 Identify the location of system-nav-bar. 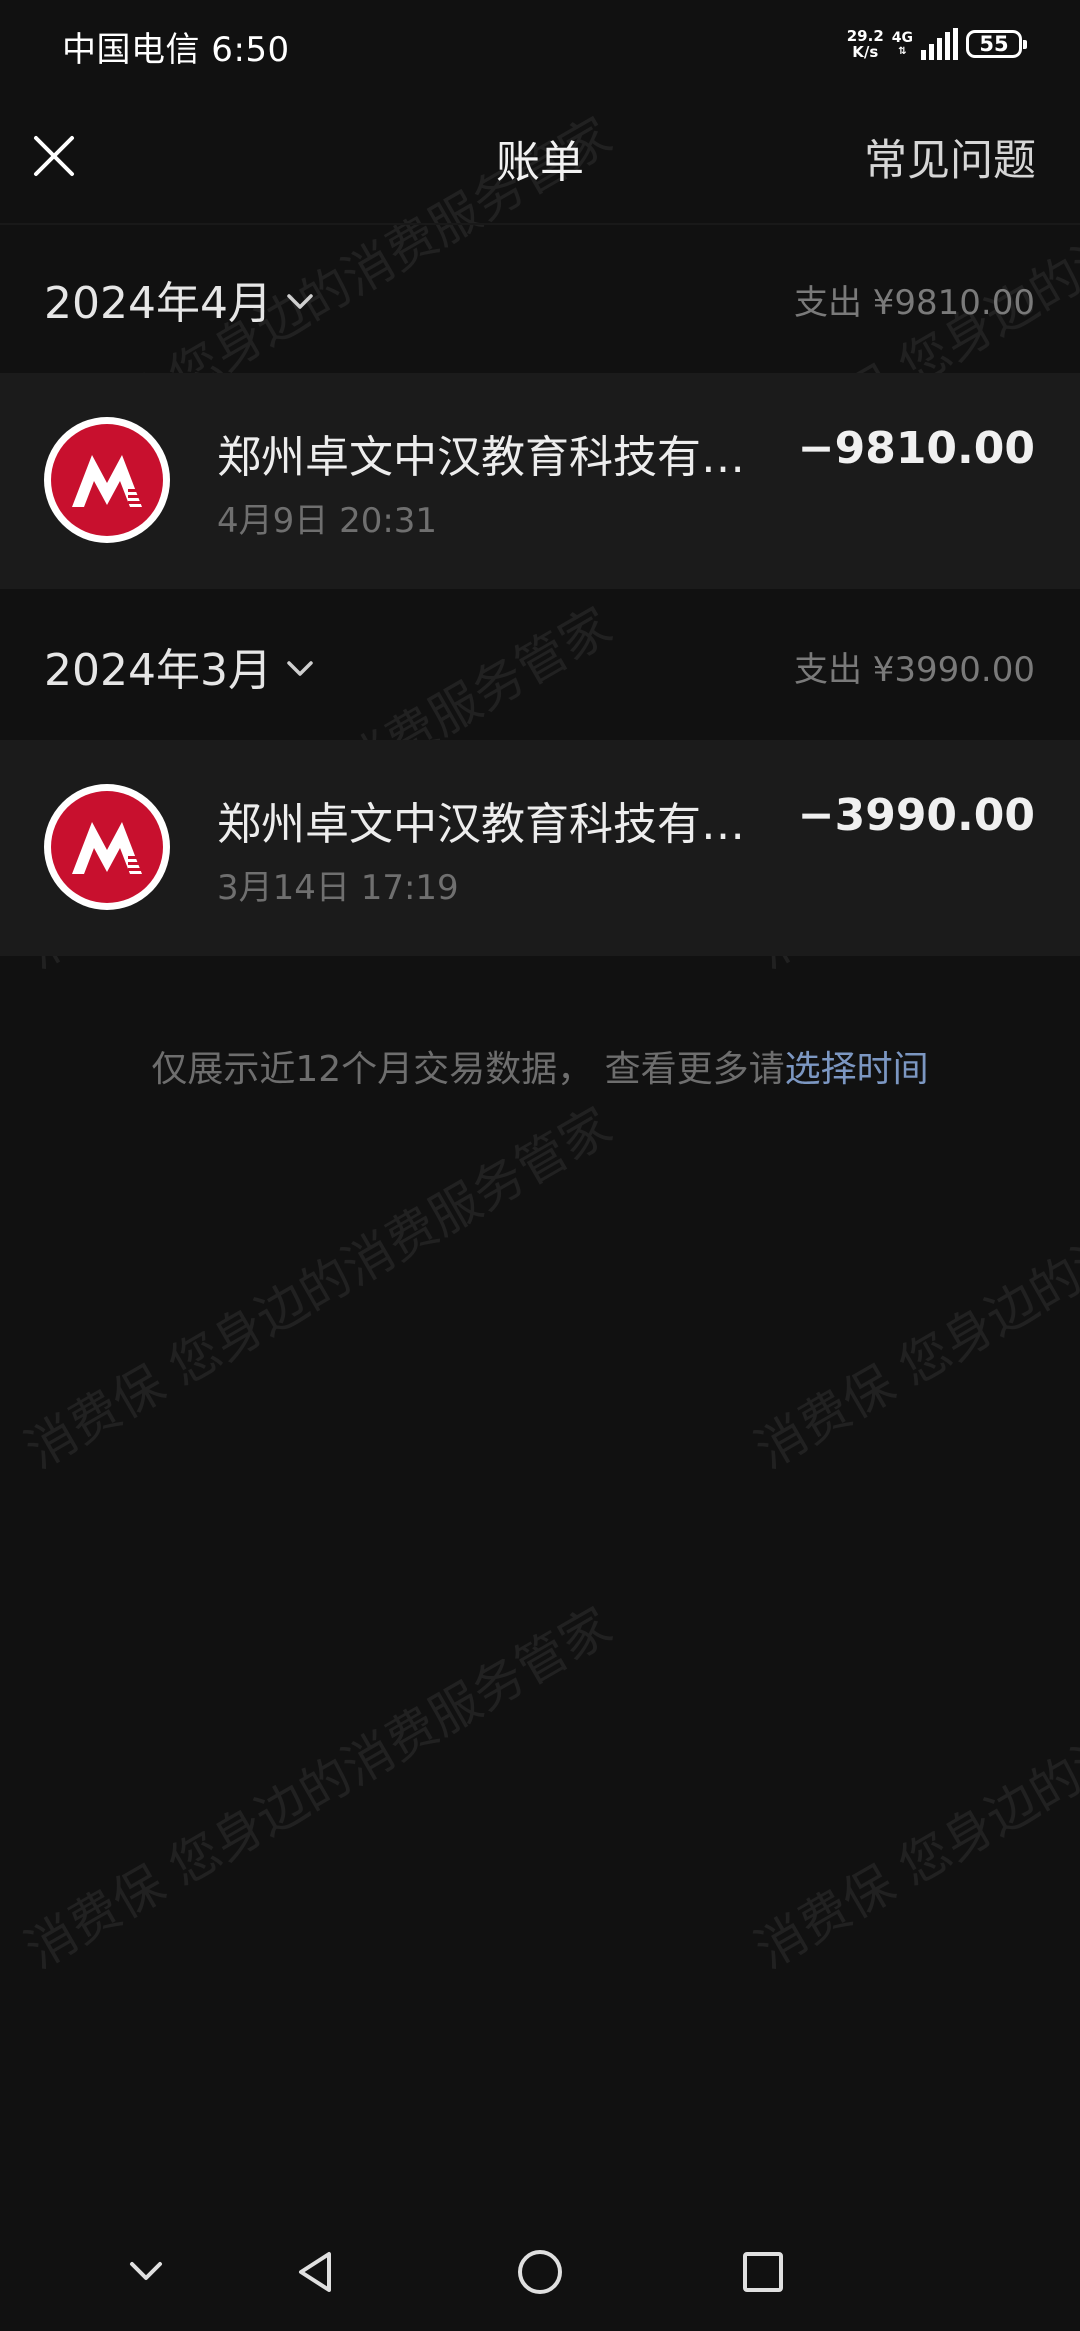
(540, 2221).